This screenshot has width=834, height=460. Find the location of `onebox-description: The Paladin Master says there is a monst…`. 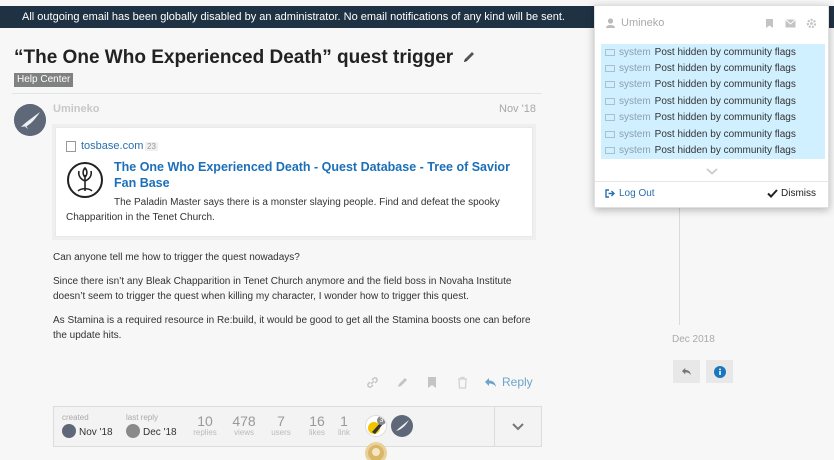

onebox-description: The Paladin Master says there is a monst… is located at coordinates (283, 210).